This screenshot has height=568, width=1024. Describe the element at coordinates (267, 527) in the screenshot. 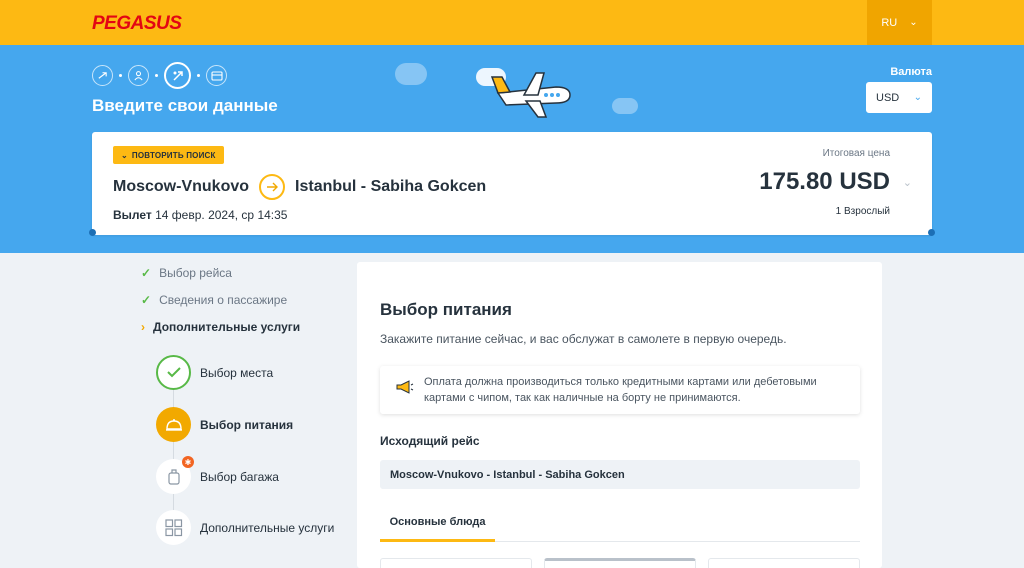

I see `sub-step-label: Дополнительные услуги` at that location.